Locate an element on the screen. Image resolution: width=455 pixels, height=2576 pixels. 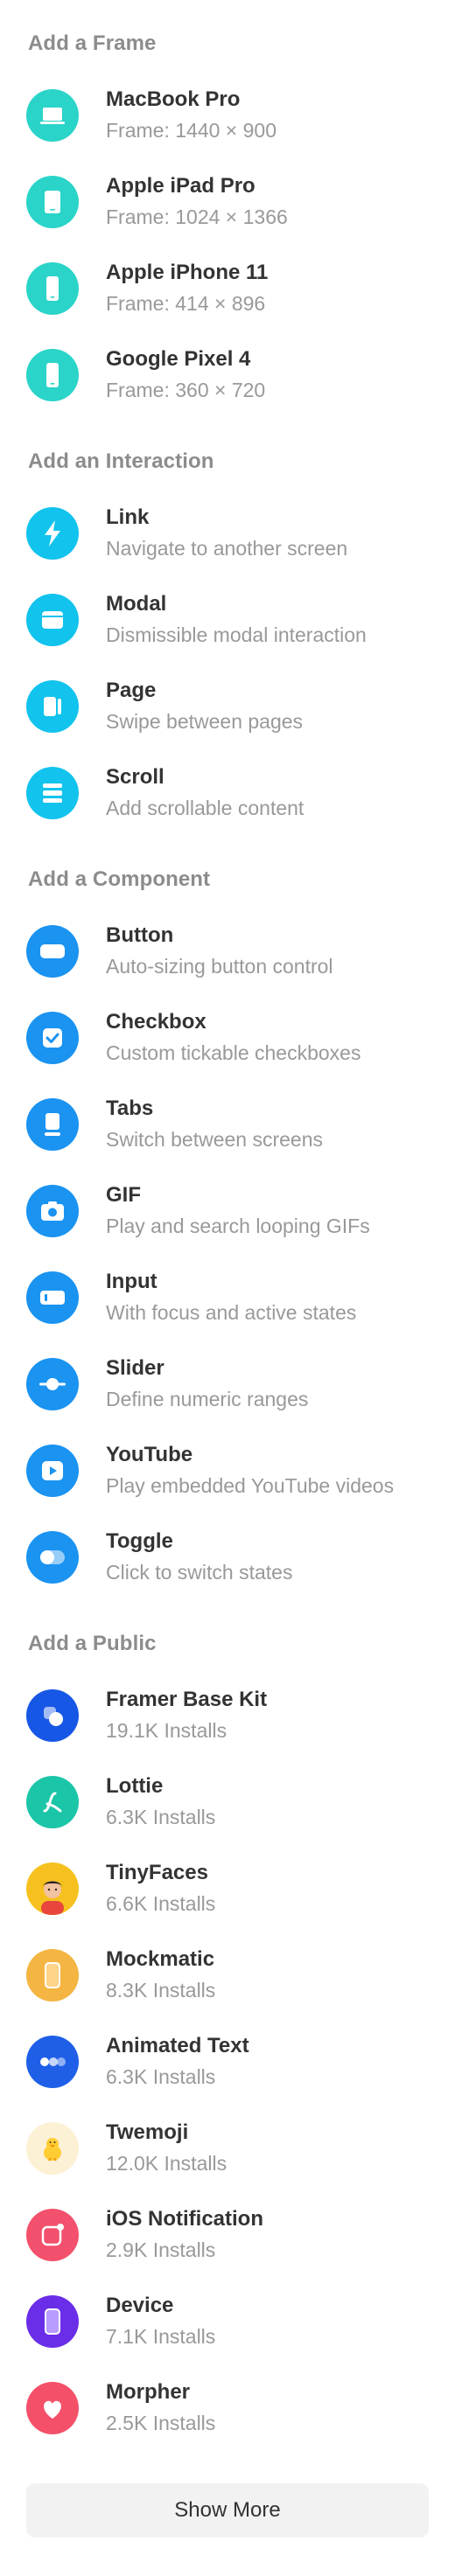
item-title: Link is located at coordinates (128, 517).